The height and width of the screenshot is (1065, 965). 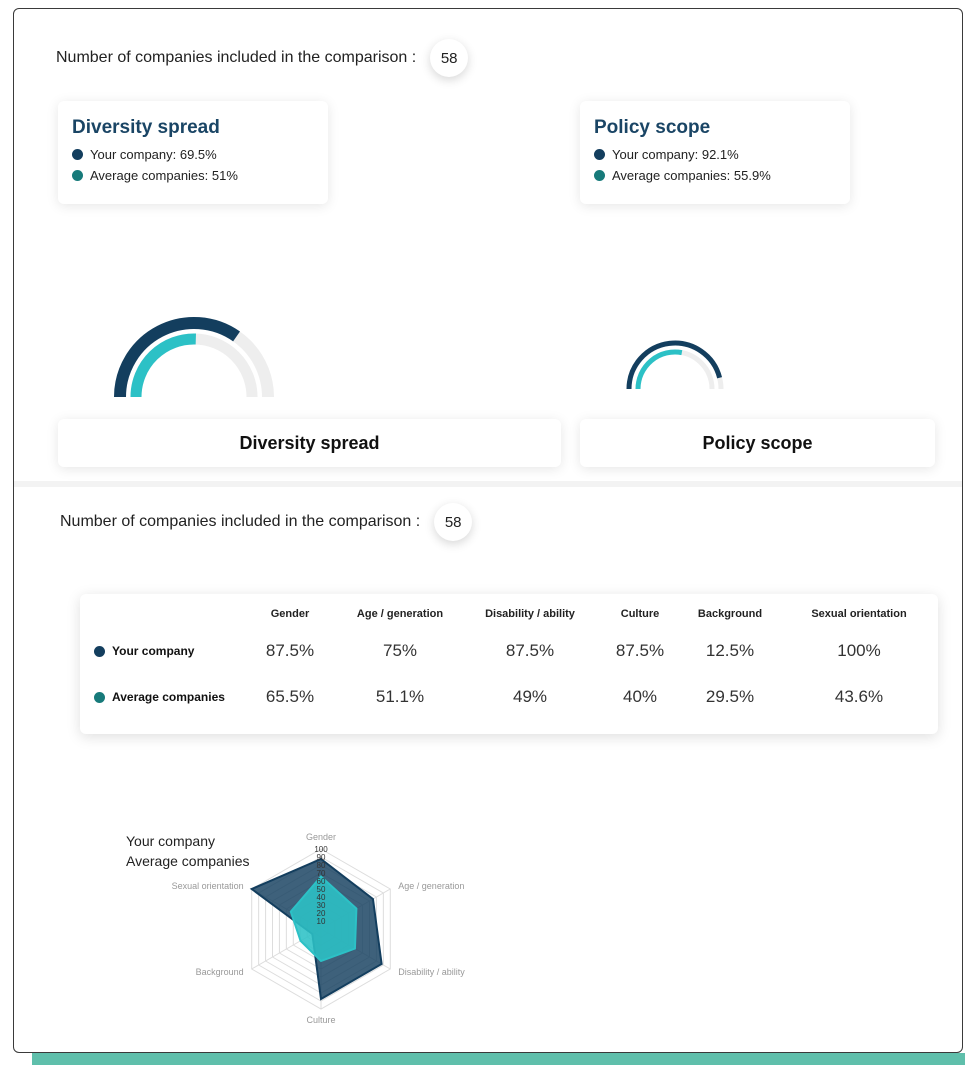 I want to click on diversity-average-legend: Average companies: 51%, so click(x=193, y=175).